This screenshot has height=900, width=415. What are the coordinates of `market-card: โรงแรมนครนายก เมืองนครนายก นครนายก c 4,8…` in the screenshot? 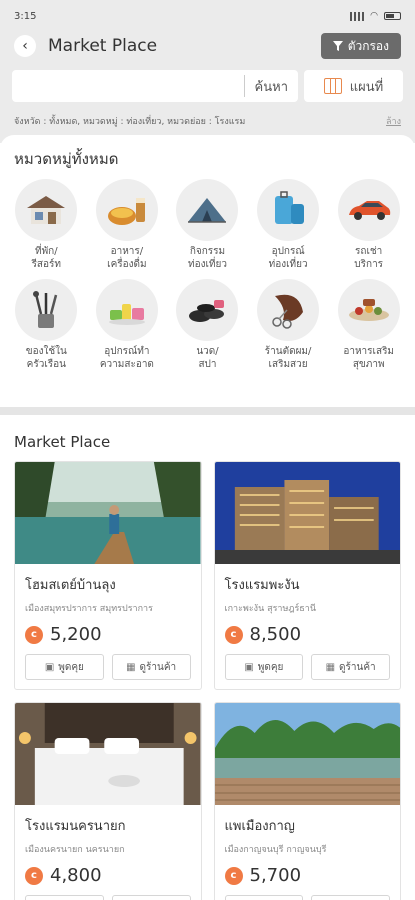 It's located at (108, 801).